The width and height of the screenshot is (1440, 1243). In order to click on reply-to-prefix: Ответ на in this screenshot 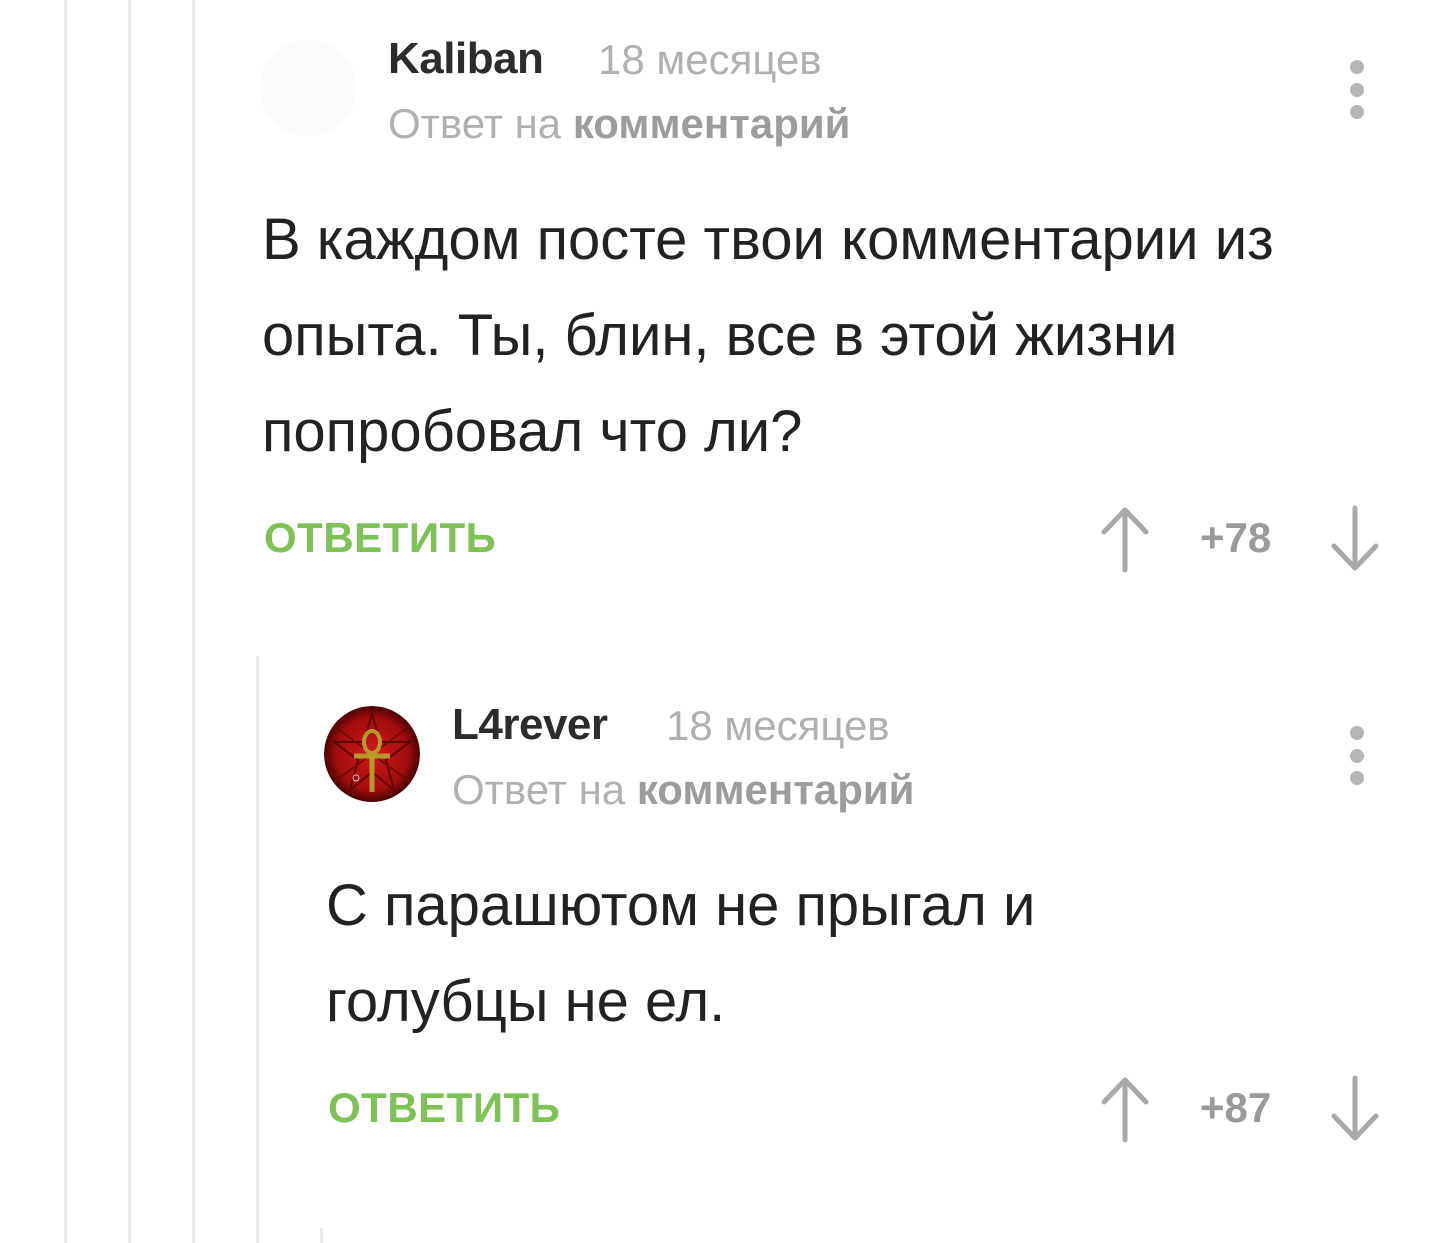, I will do `click(539, 789)`.